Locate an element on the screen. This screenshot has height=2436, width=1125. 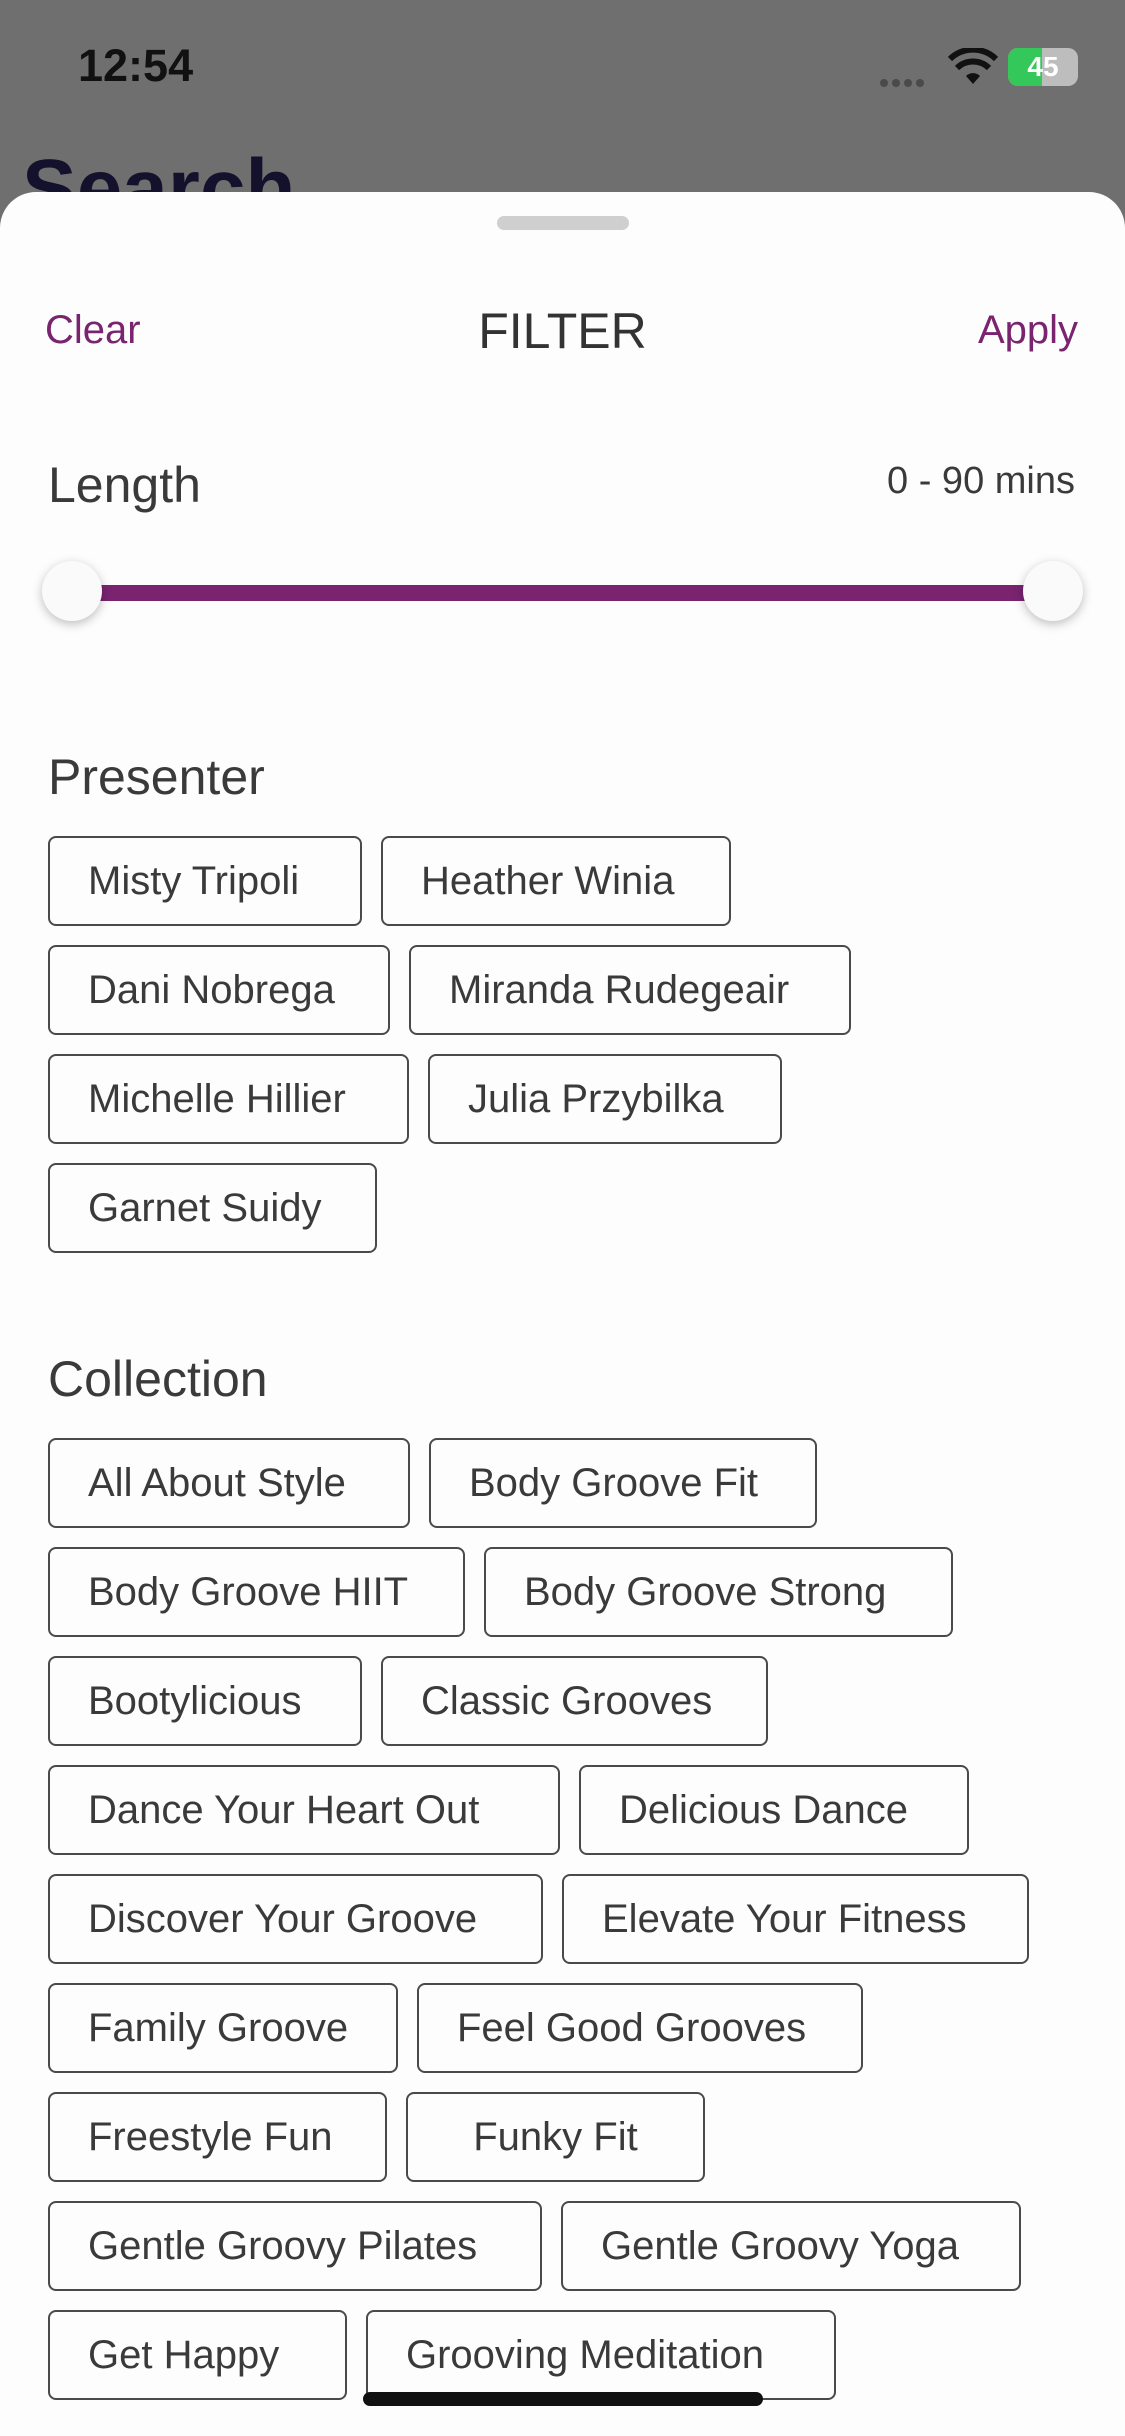
chip-row: All About Style Body Groove Fit is located at coordinates (568, 1483).